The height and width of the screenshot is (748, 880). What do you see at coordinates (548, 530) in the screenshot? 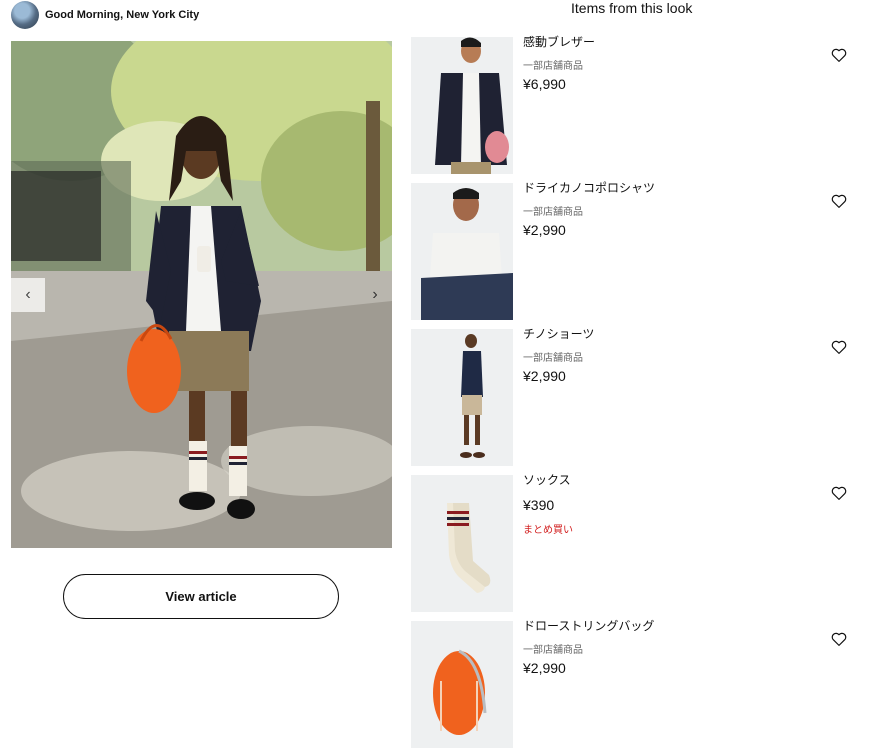
I see `product-promo-badge: まとめ買い` at bounding box center [548, 530].